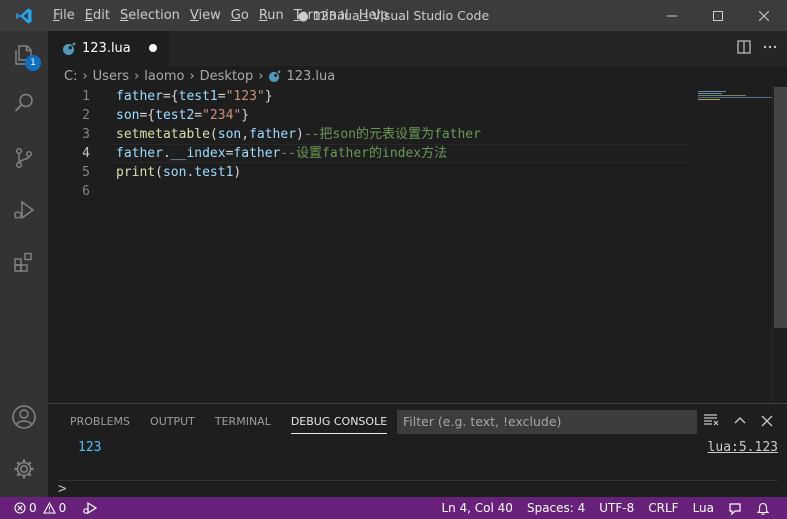 This screenshot has height=519, width=787. What do you see at coordinates (616, 508) in the screenshot?
I see `encoding: UTF-8` at bounding box center [616, 508].